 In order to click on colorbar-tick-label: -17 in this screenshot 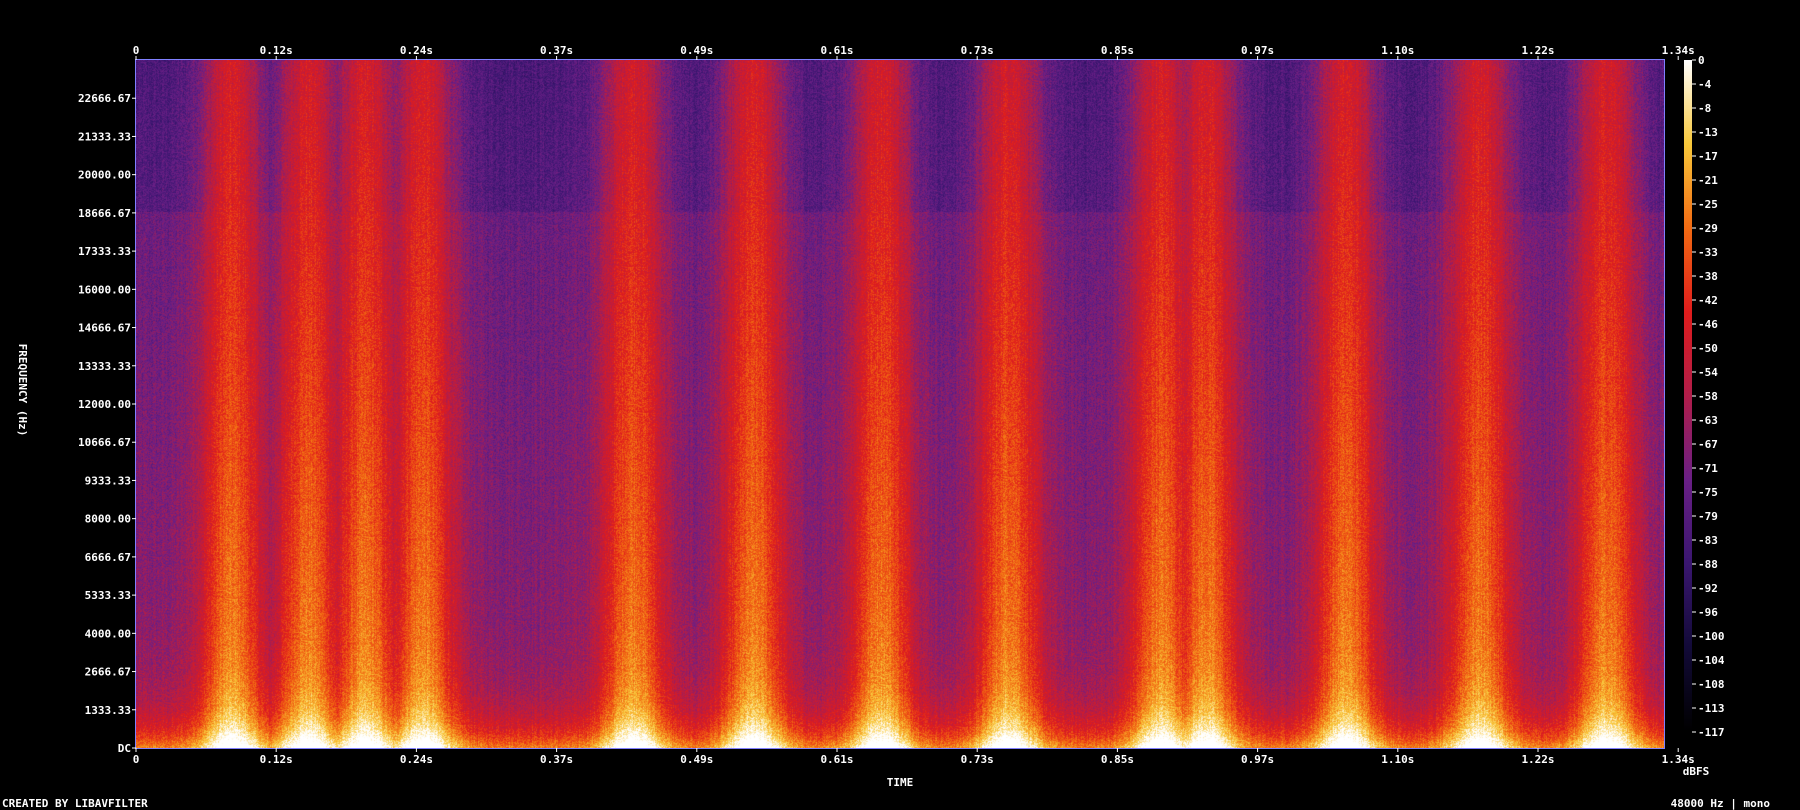, I will do `click(1708, 156)`.